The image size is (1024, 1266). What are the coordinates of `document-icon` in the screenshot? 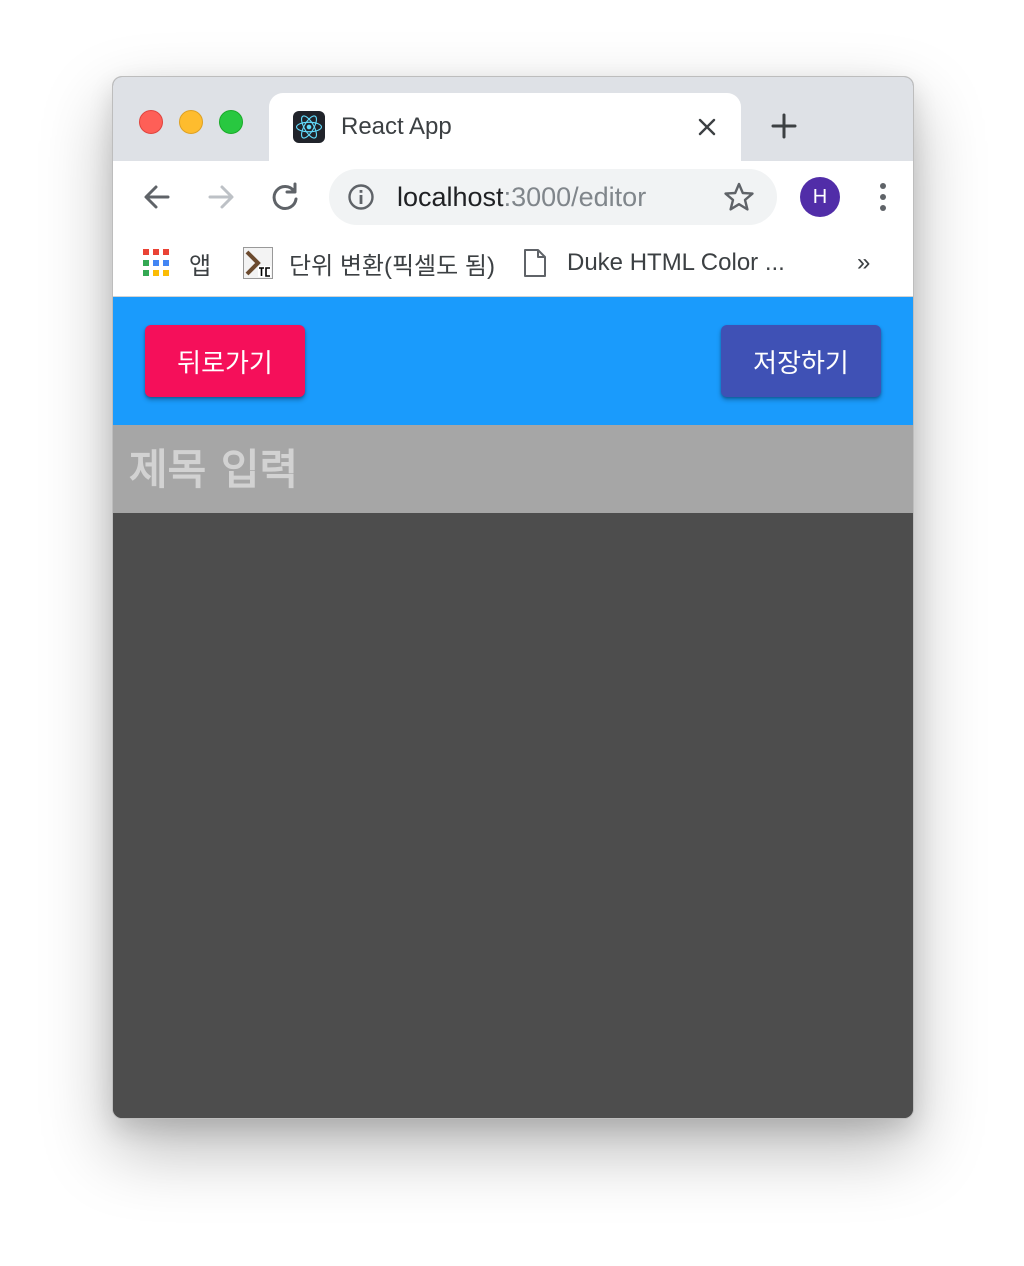 It's located at (535, 263).